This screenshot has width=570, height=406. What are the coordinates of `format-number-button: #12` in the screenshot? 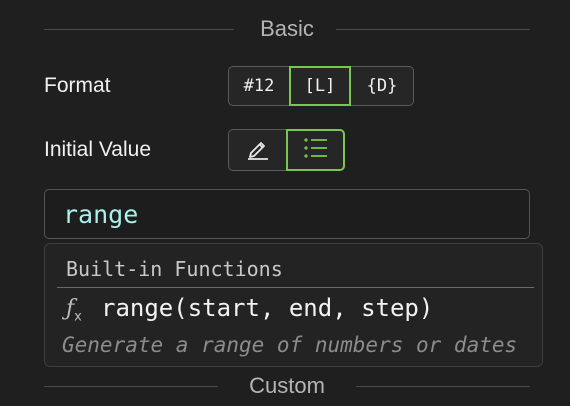 It's located at (259, 86).